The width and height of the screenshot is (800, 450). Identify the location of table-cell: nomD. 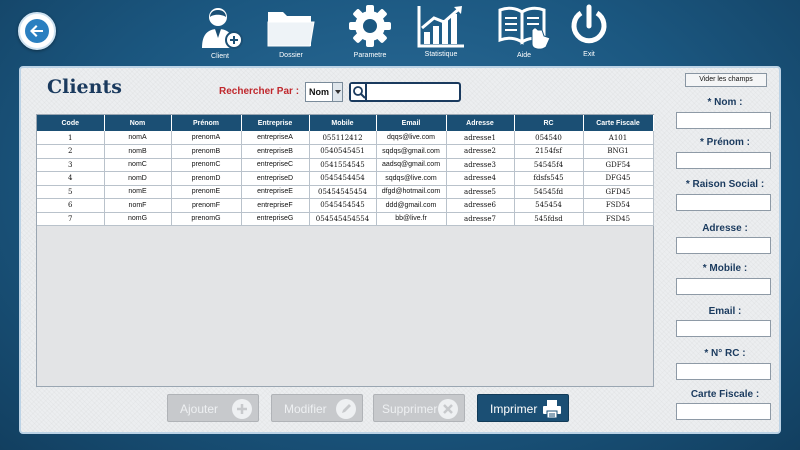
(138, 178).